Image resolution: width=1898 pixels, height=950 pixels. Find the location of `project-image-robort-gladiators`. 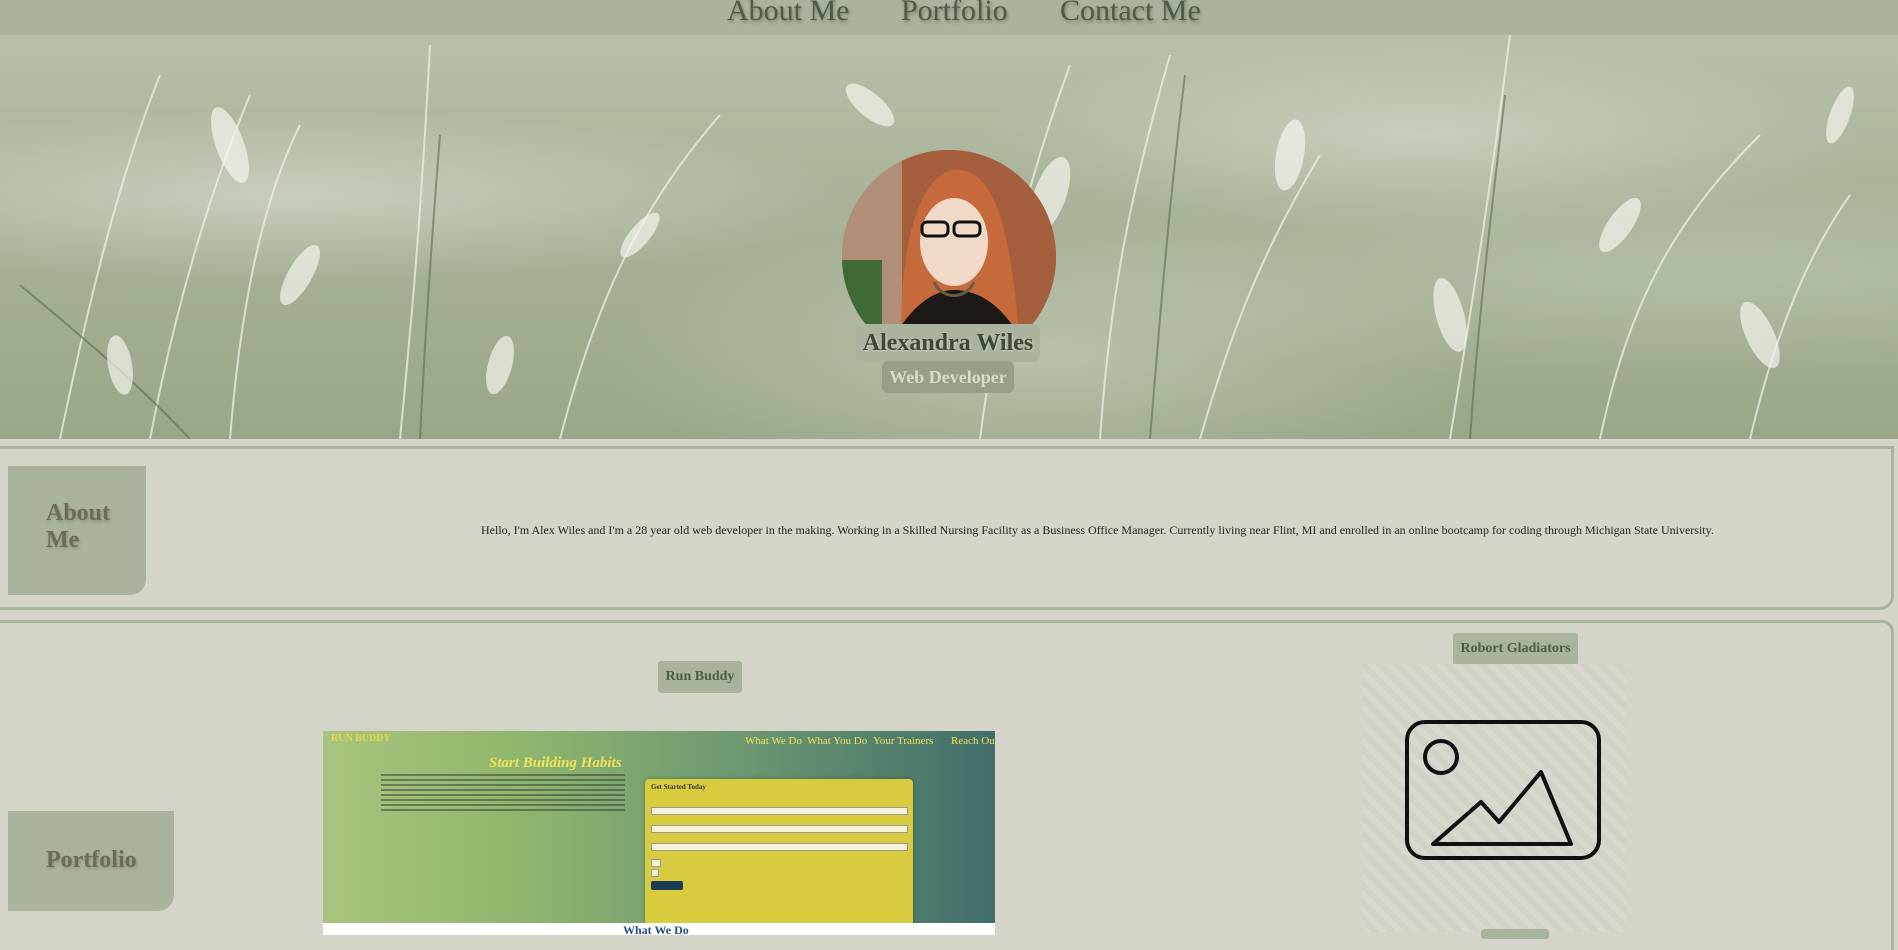

project-image-robort-gladiators is located at coordinates (1495, 798).